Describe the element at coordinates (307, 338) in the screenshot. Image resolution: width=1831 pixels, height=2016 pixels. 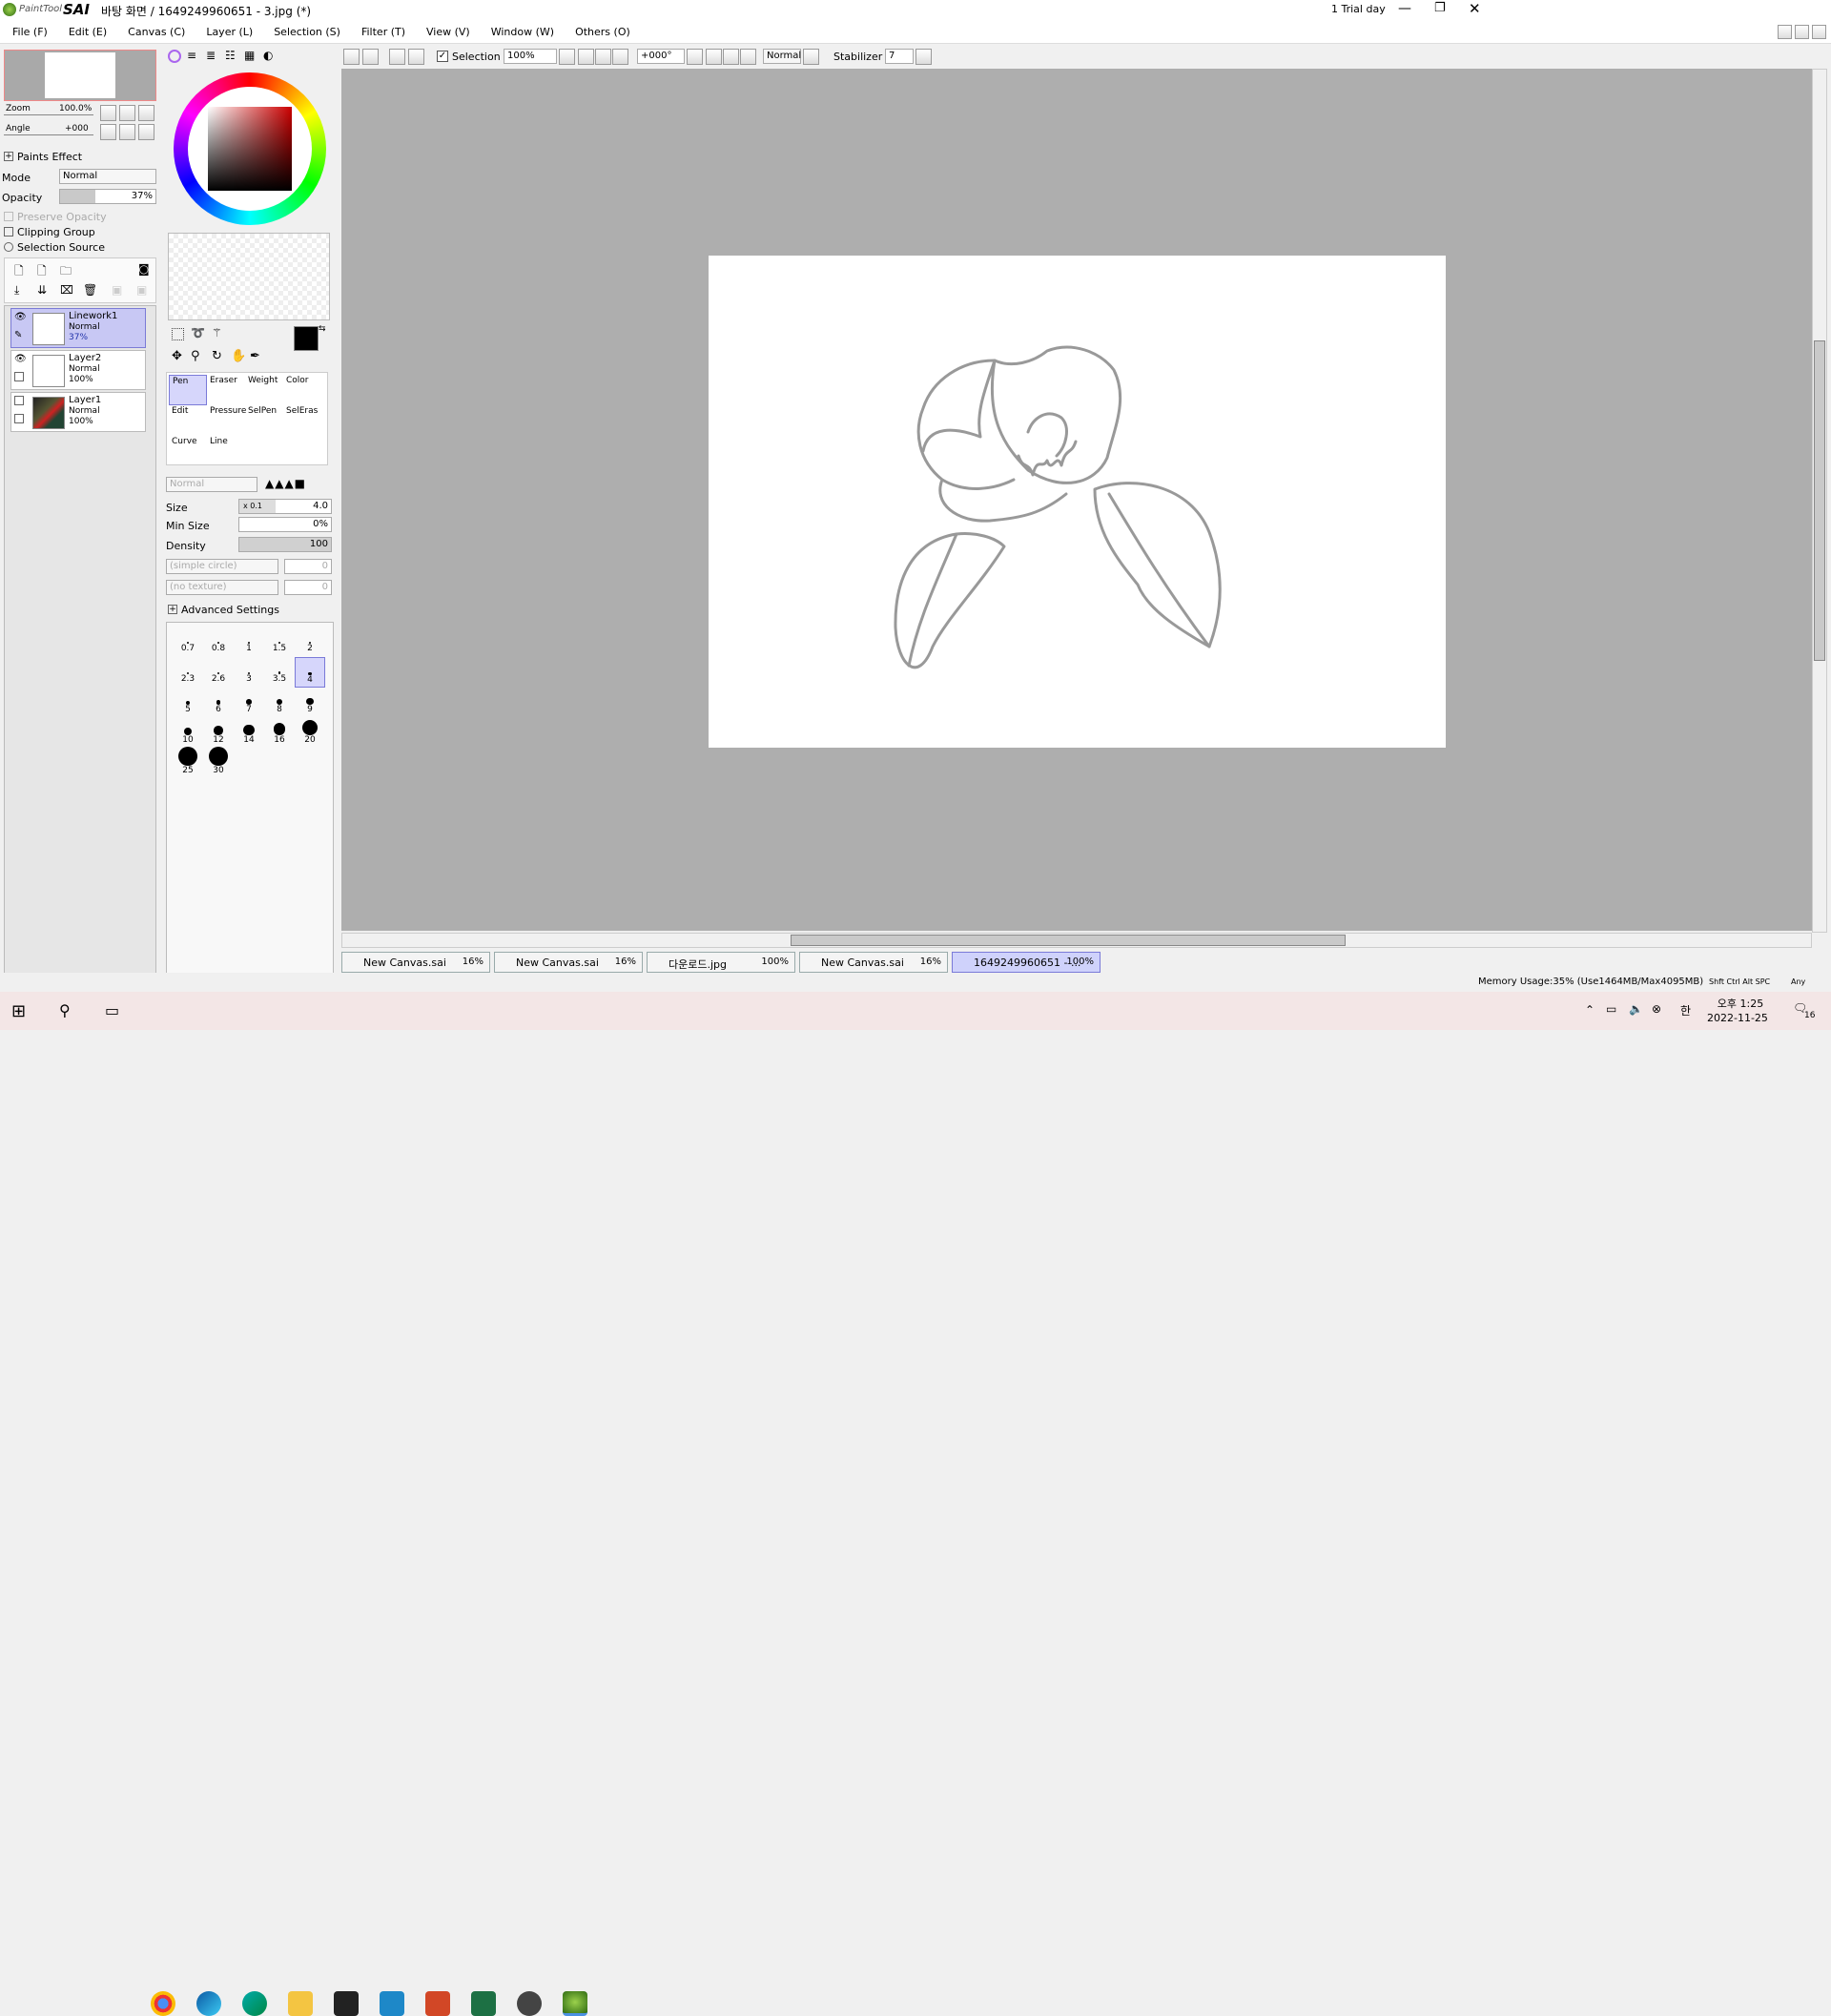
I see `primary-color-swatch` at that location.